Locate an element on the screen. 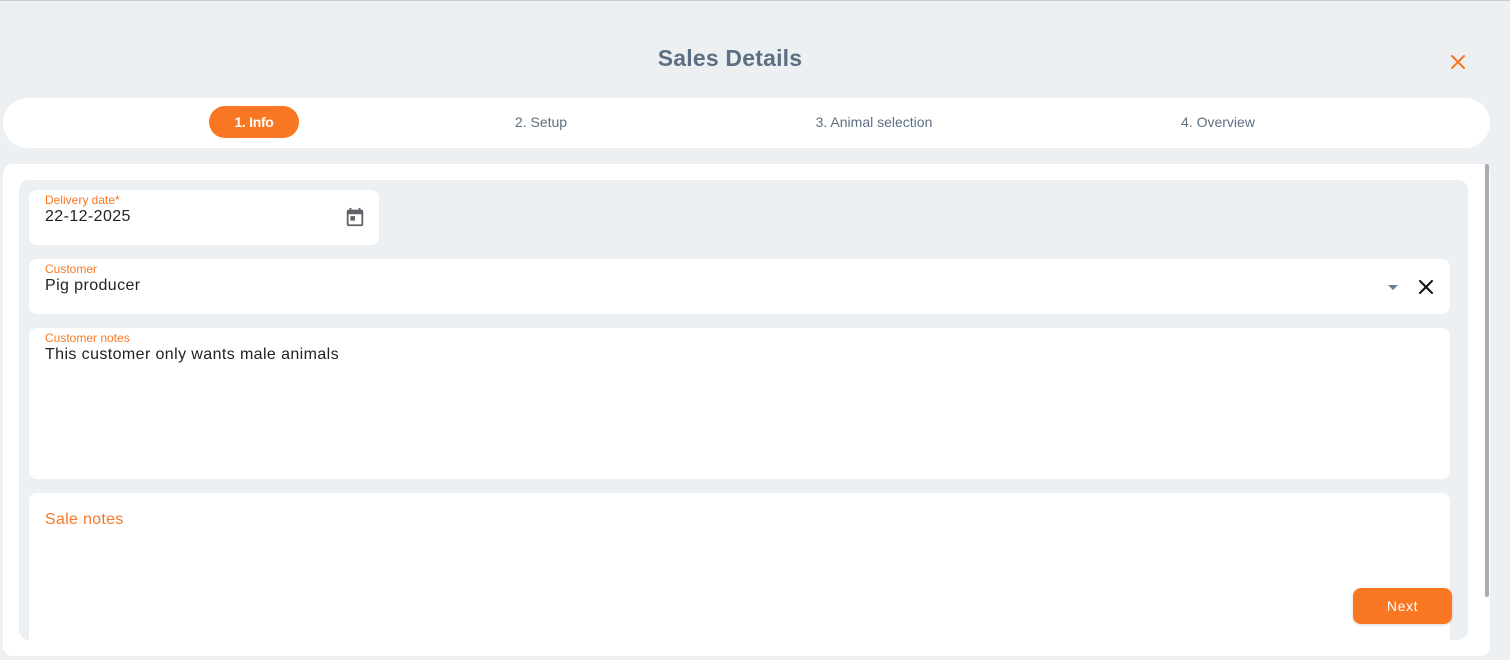 The width and height of the screenshot is (1510, 660). customer-value: Pig producer is located at coordinates (93, 286).